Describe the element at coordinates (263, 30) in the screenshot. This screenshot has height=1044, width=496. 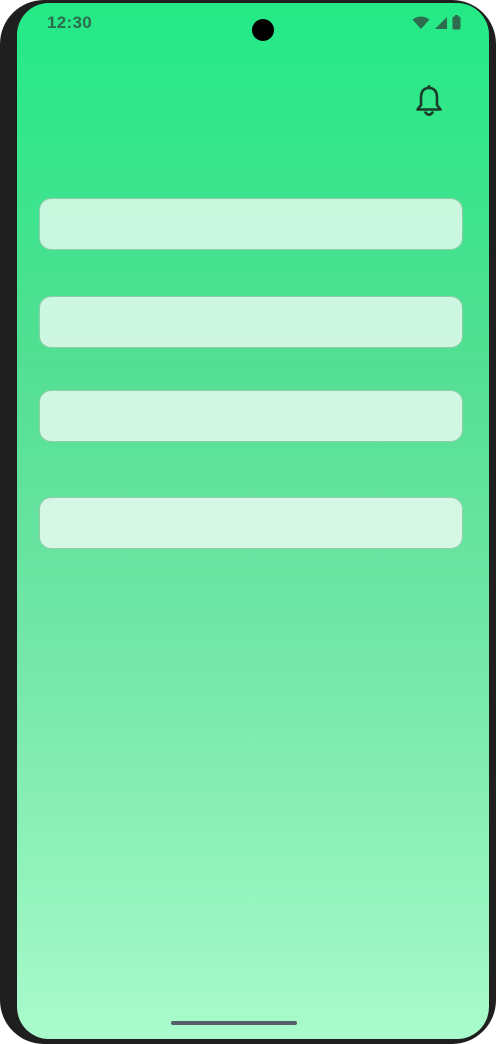
I see `front-camera` at that location.